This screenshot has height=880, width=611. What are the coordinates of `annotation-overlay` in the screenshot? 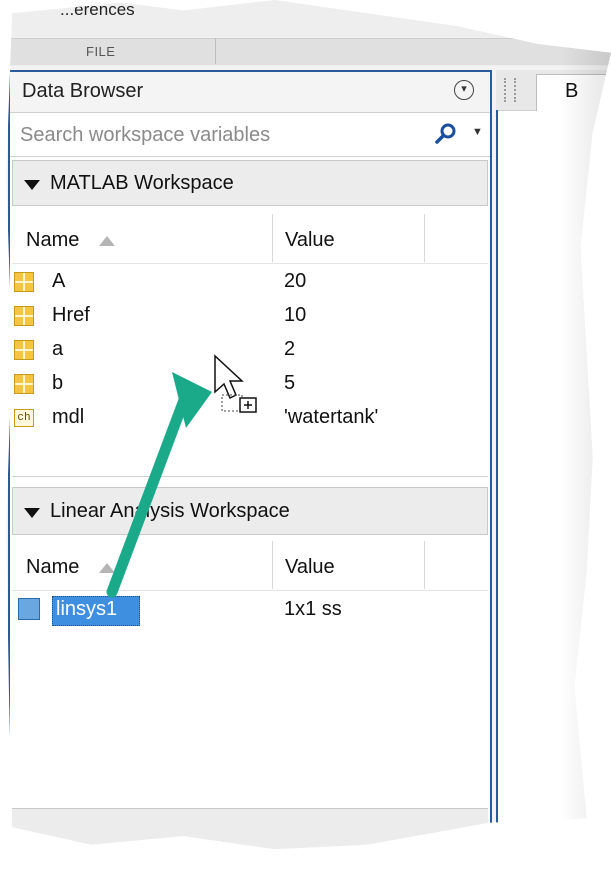 It's located at (181, 476).